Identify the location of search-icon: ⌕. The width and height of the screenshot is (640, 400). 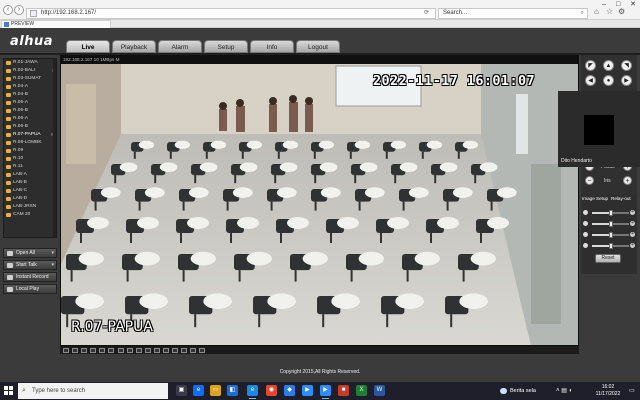
(582, 13).